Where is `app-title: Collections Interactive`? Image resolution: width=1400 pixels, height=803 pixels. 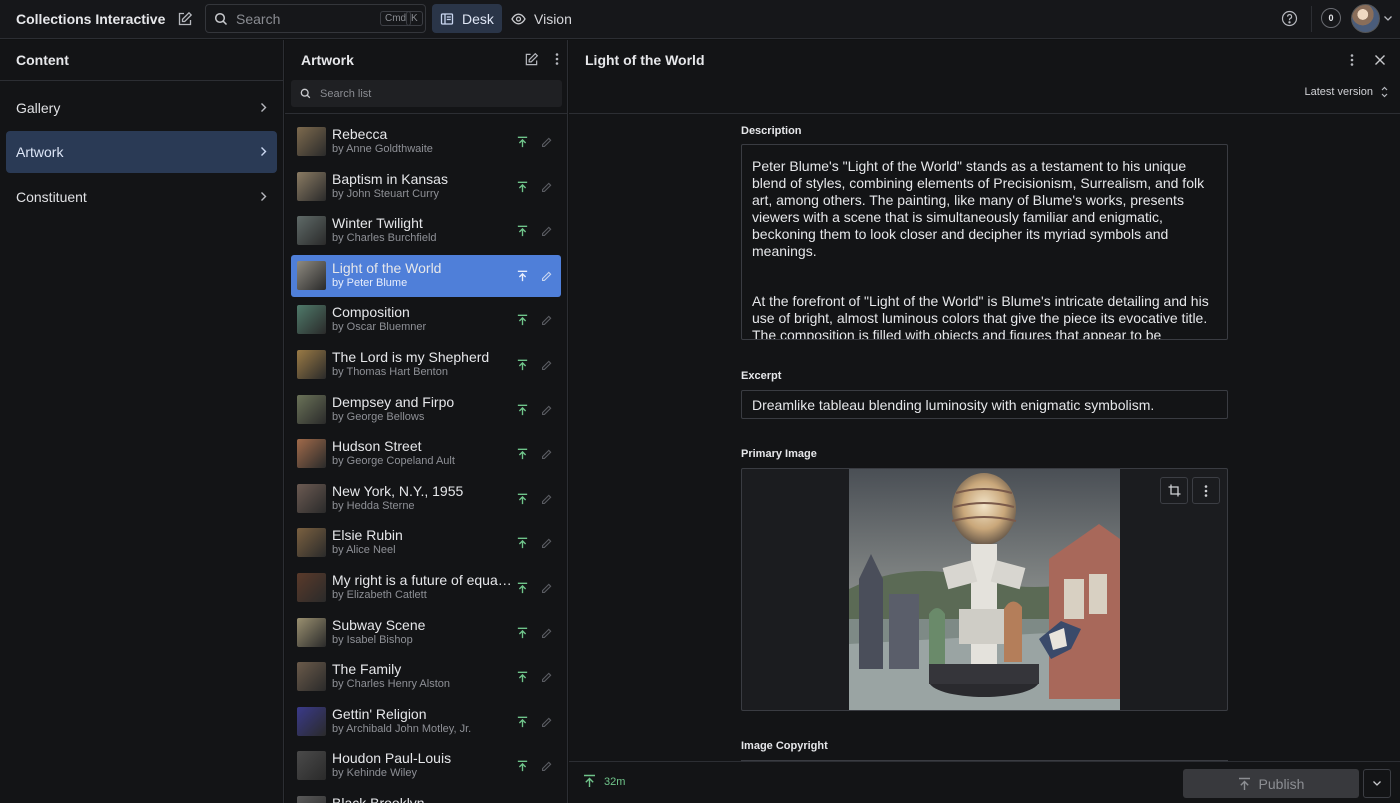 app-title: Collections Interactive is located at coordinates (90, 19).